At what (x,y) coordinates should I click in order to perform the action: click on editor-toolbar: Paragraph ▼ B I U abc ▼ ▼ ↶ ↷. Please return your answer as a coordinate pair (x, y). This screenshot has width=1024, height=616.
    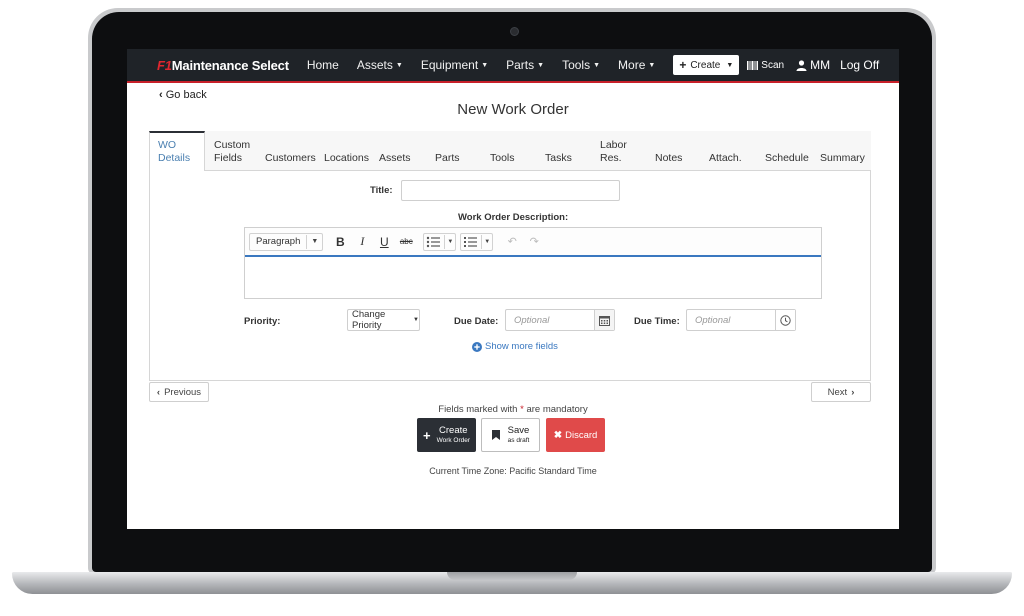
    Looking at the image, I should click on (533, 242).